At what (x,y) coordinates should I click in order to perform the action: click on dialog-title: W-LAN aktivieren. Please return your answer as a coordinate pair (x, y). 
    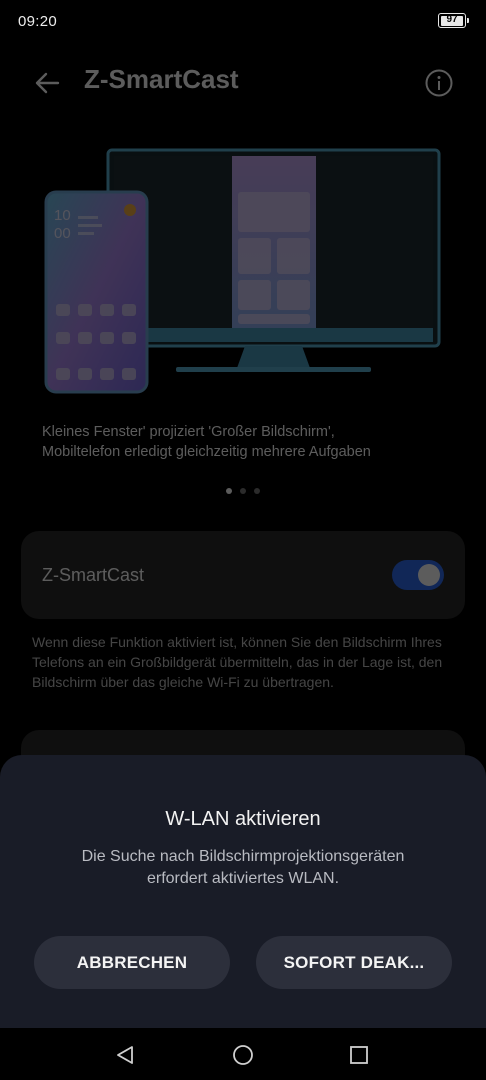
    Looking at the image, I should click on (243, 819).